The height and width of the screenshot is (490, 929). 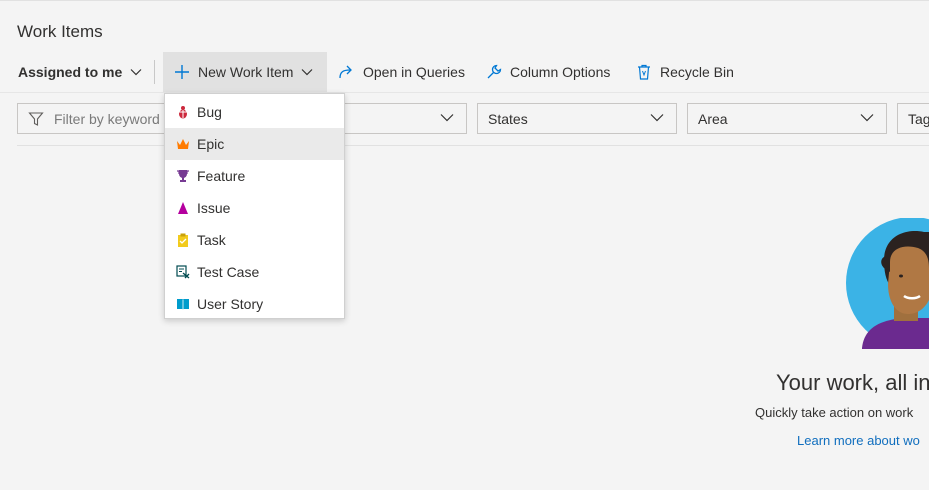 I want to click on menu-item-task: Task, so click(x=254, y=240).